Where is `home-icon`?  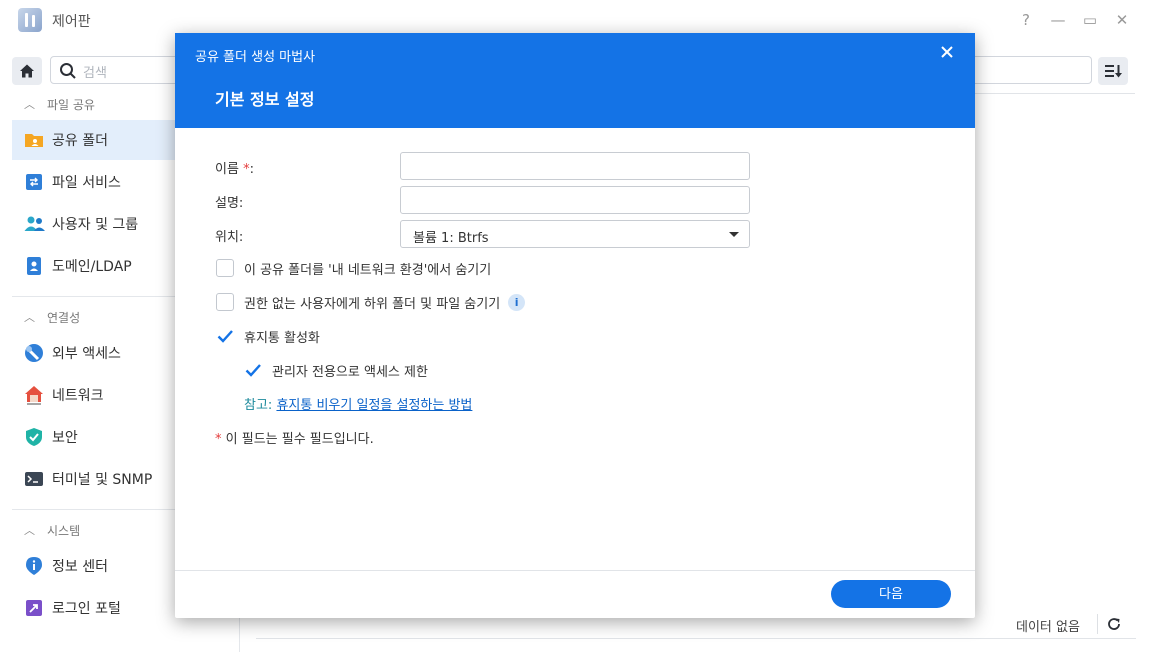 home-icon is located at coordinates (27, 71).